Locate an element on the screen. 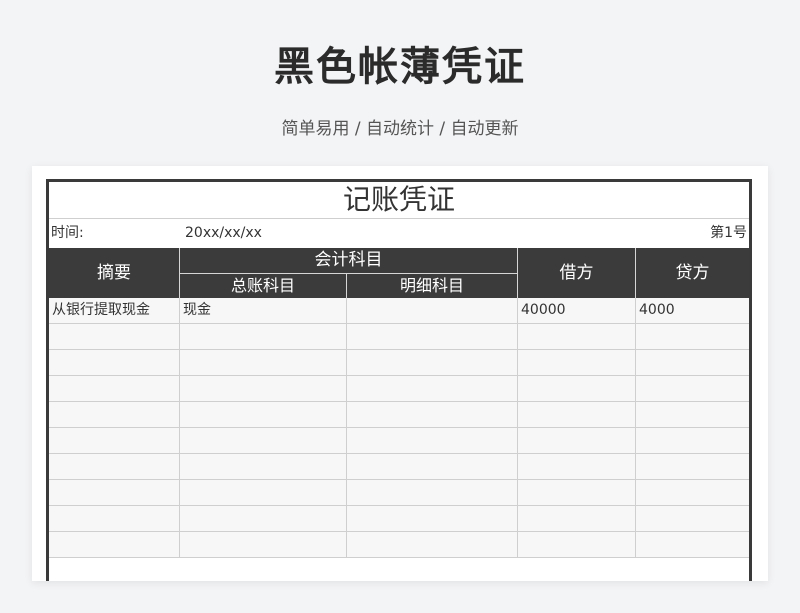 Image resolution: width=800 pixels, height=613 pixels. cell-summary: 从银行提取现金 is located at coordinates (114, 311).